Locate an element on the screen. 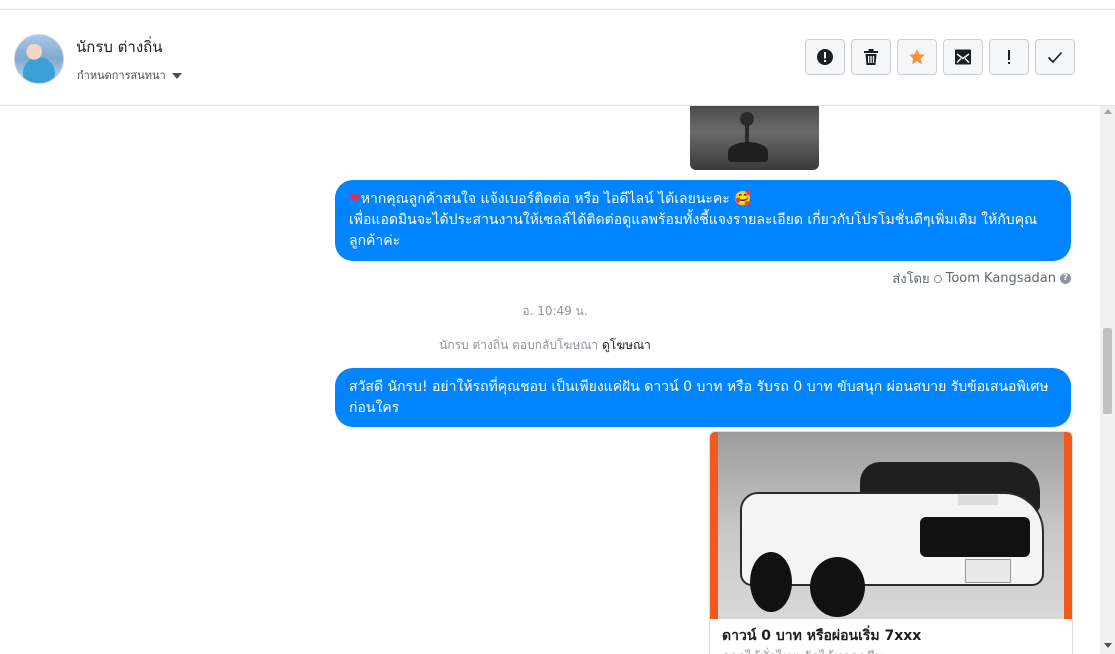 The height and width of the screenshot is (654, 1115). check-done-icon is located at coordinates (1055, 57).